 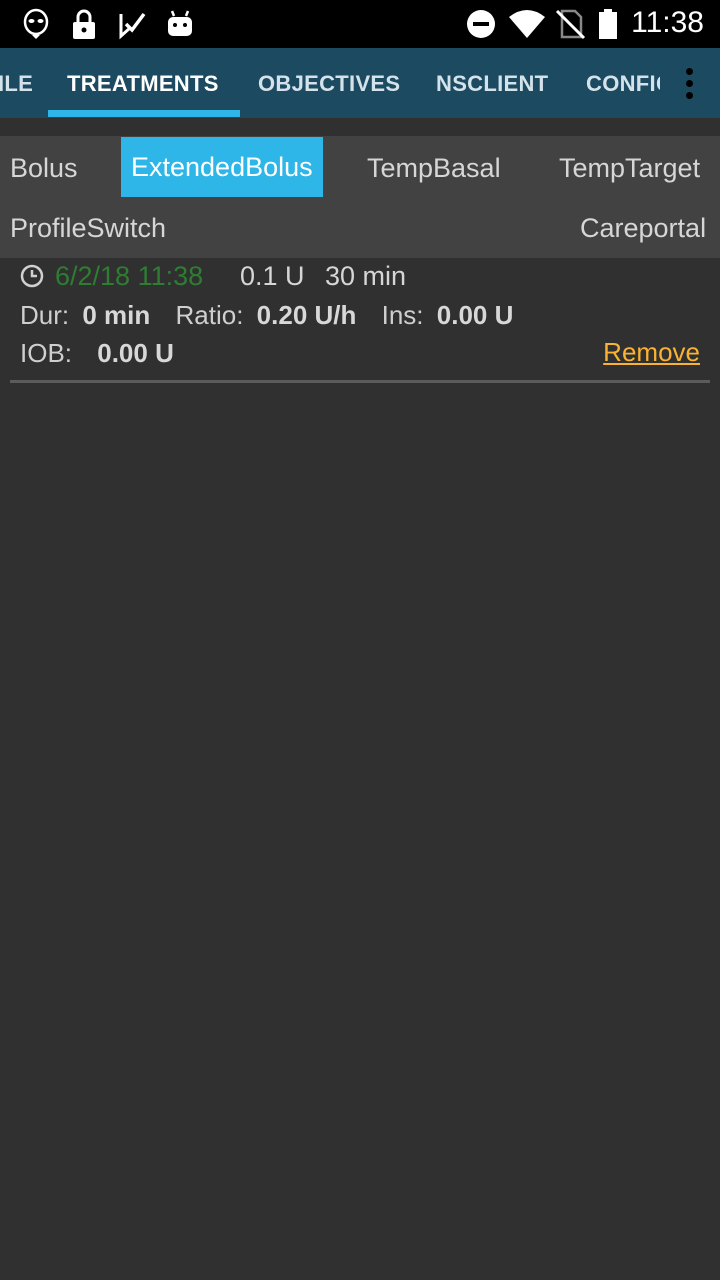 I want to click on subtab-temp-basal: TempBasal, so click(x=434, y=168).